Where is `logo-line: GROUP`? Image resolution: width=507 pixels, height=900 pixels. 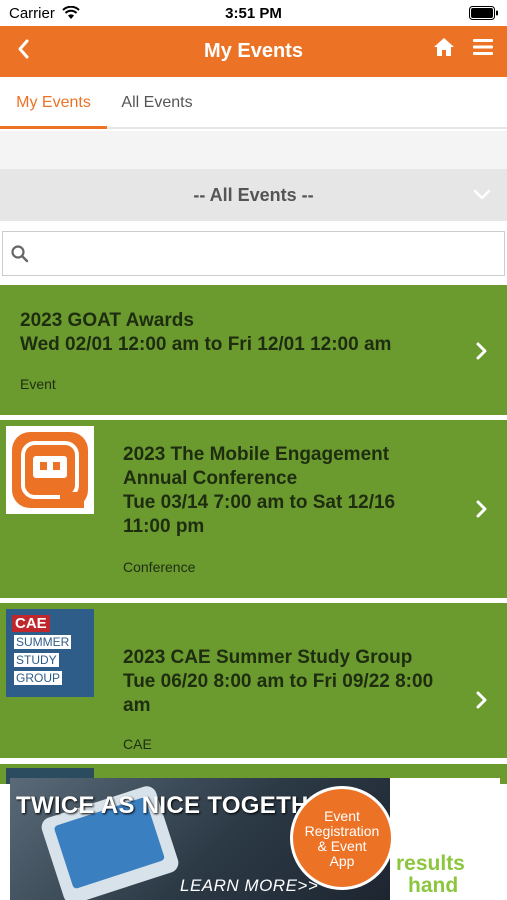 logo-line: GROUP is located at coordinates (38, 678).